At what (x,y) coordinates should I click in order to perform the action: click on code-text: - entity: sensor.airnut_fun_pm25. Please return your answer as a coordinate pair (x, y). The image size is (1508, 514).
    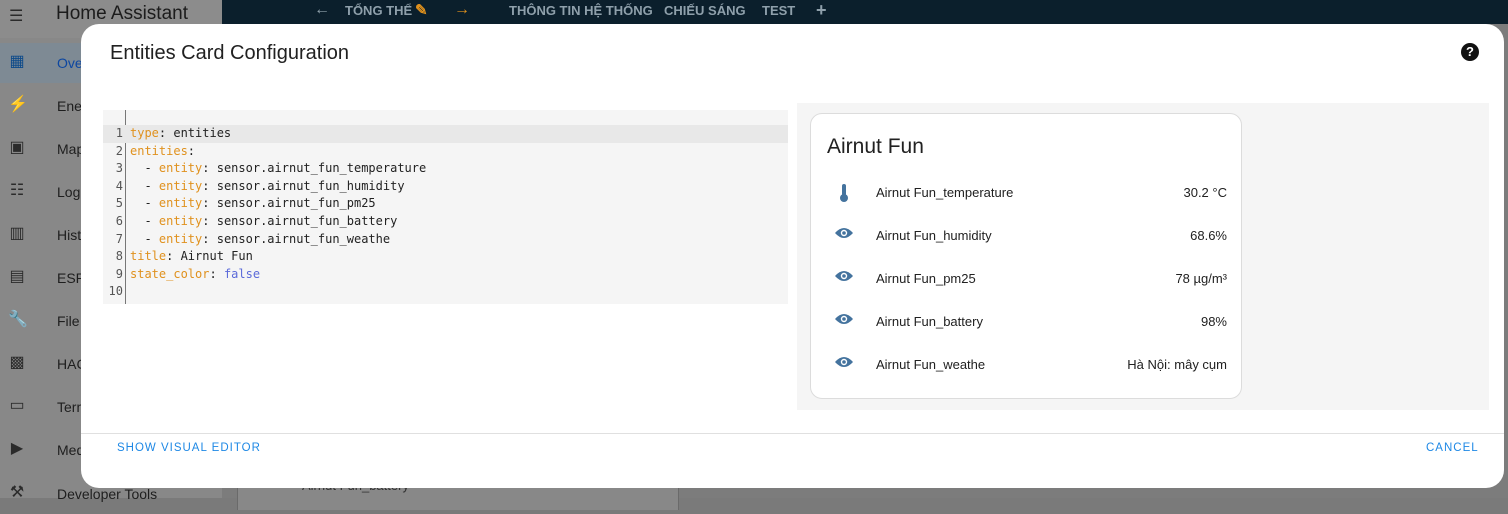
    Looking at the image, I should click on (253, 203).